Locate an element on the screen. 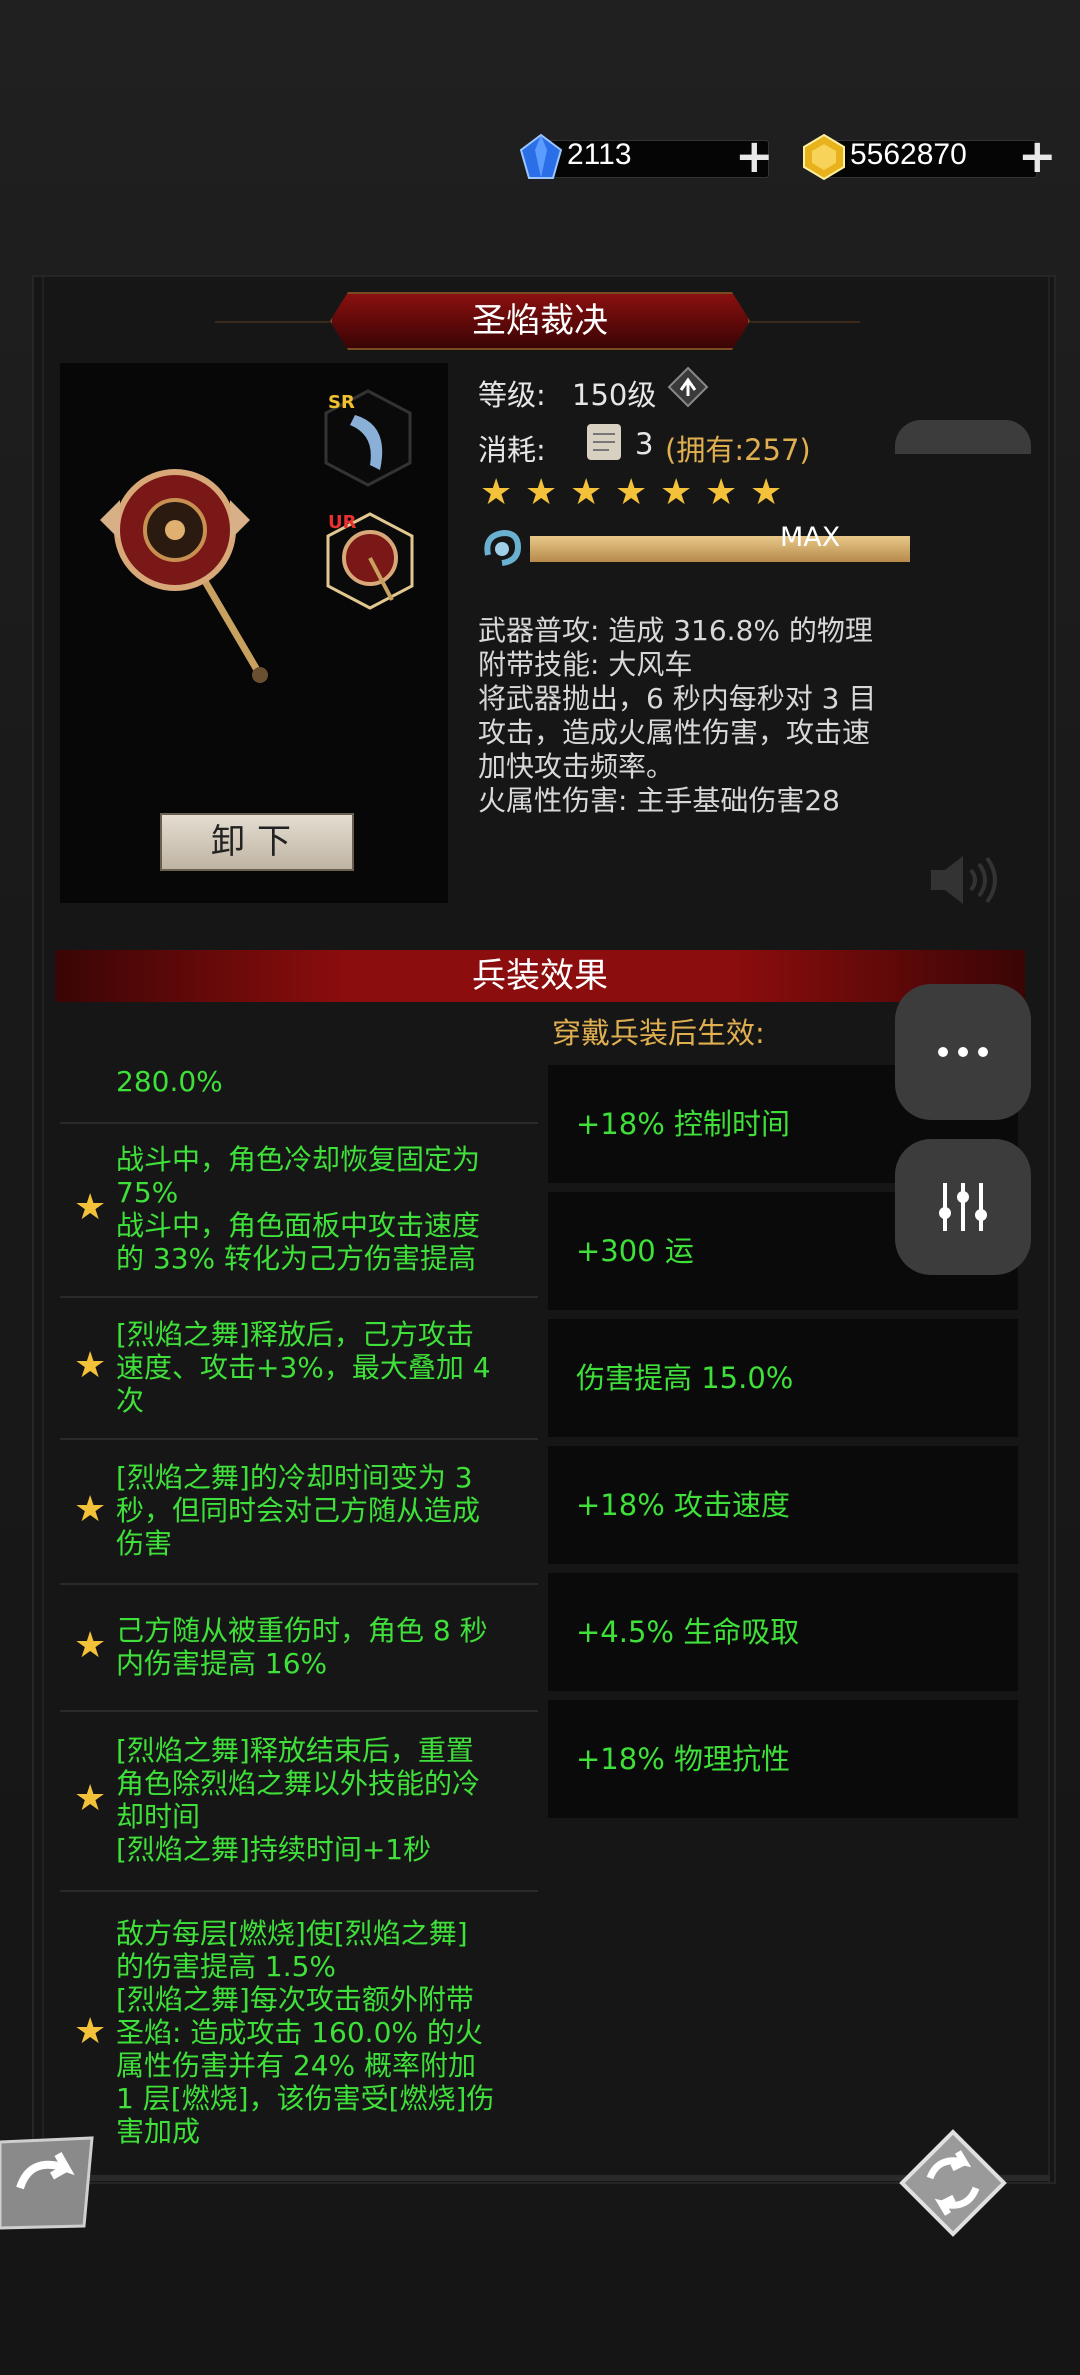 Image resolution: width=1080 pixels, height=2375 pixels. bonus-stat: +18% 攻击速度 is located at coordinates (783, 1505).